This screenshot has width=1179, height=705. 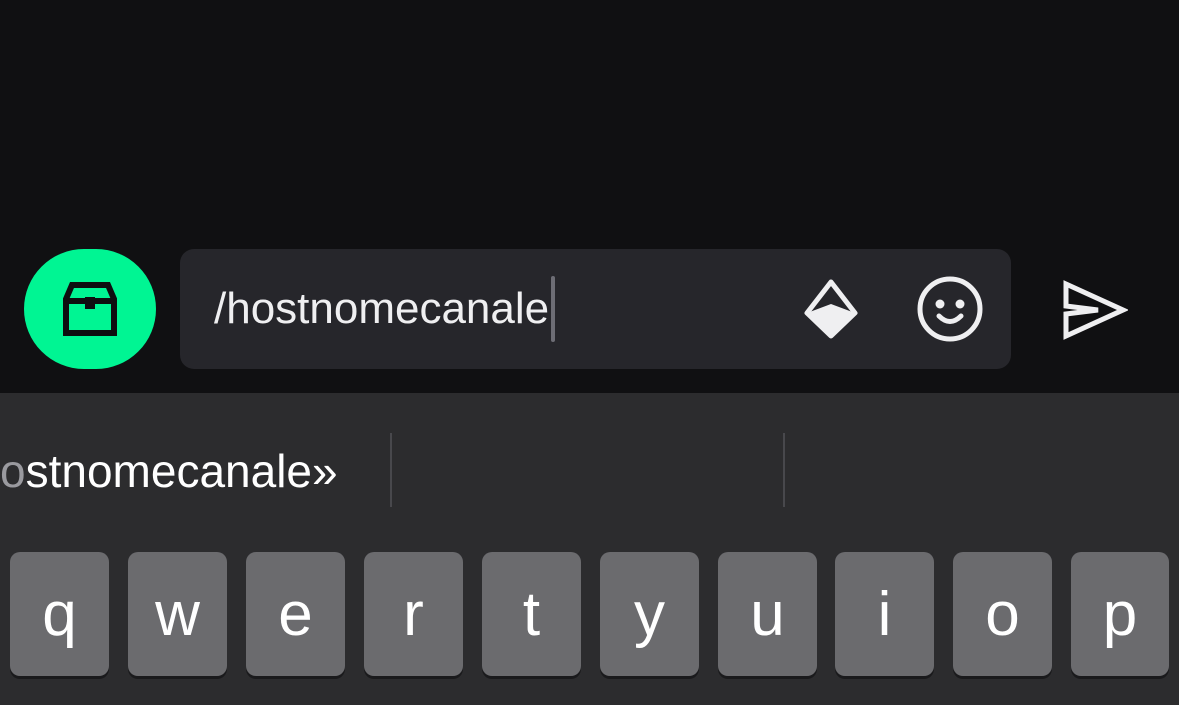 I want to click on emote-picker-button, so click(x=950, y=309).